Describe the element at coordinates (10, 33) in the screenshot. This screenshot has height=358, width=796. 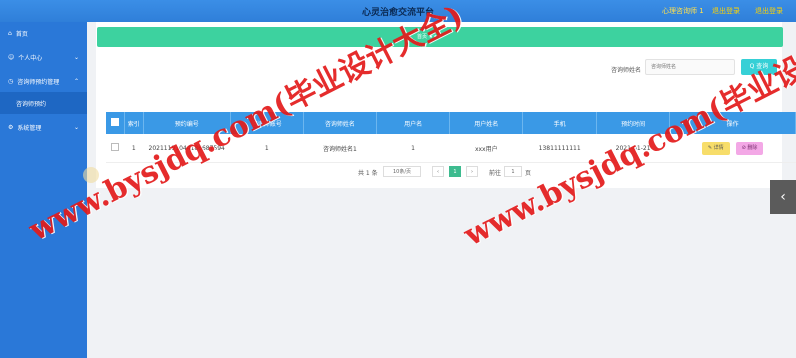
I see `home-icon: ⌂` at that location.